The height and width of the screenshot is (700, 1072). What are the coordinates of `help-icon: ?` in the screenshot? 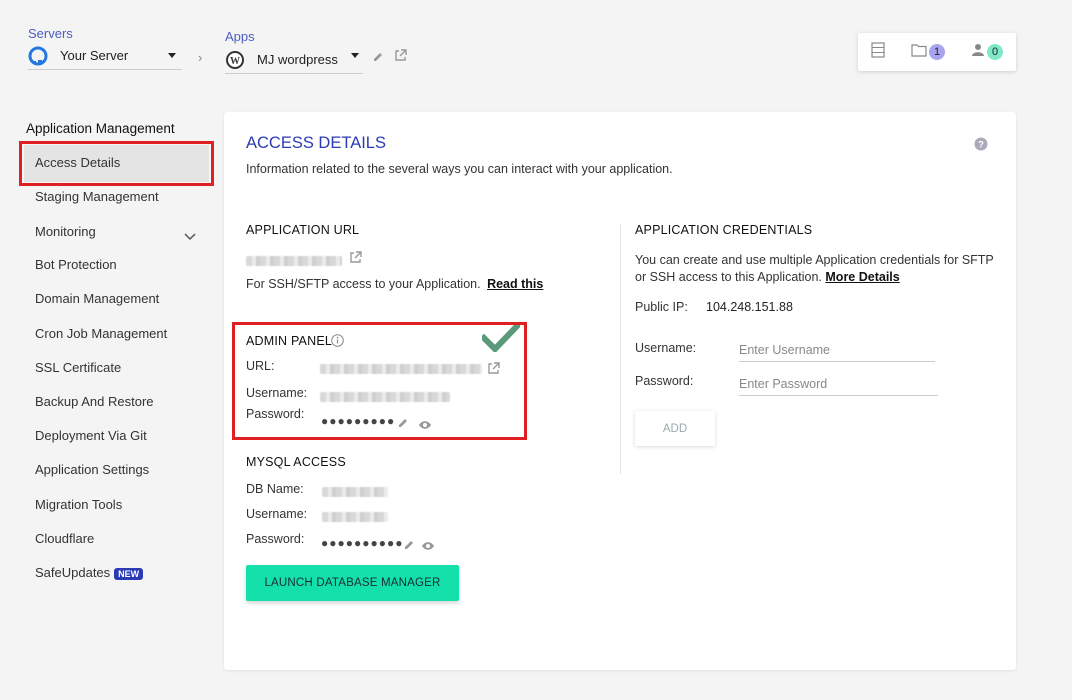 It's located at (981, 146).